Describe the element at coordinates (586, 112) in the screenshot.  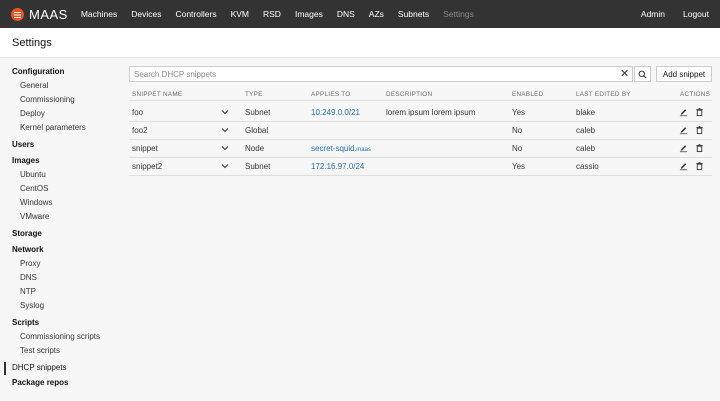
I see `snippet-last-edited-by: blake` at that location.